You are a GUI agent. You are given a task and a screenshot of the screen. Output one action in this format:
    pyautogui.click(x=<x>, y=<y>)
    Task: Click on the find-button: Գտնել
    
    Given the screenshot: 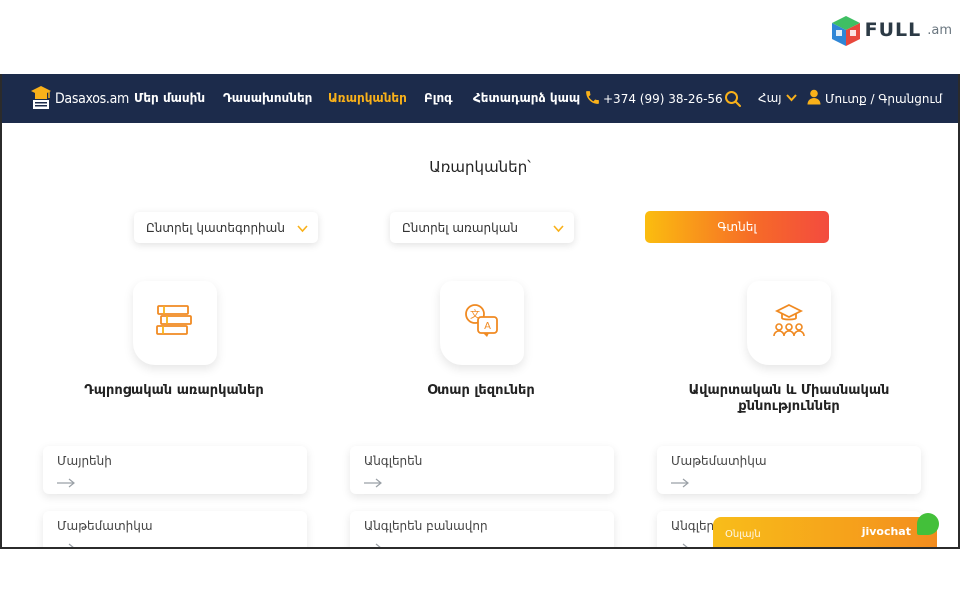 What is the action you would take?
    pyautogui.click(x=737, y=227)
    